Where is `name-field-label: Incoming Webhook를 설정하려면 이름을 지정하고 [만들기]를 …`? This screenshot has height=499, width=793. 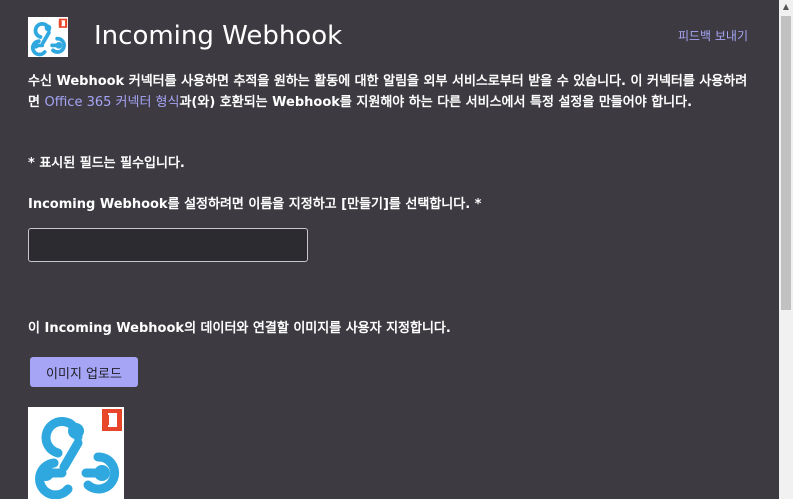
name-field-label: Incoming Webhook를 설정하려면 이름을 지정하고 [만들기]를 … is located at coordinates (255, 204).